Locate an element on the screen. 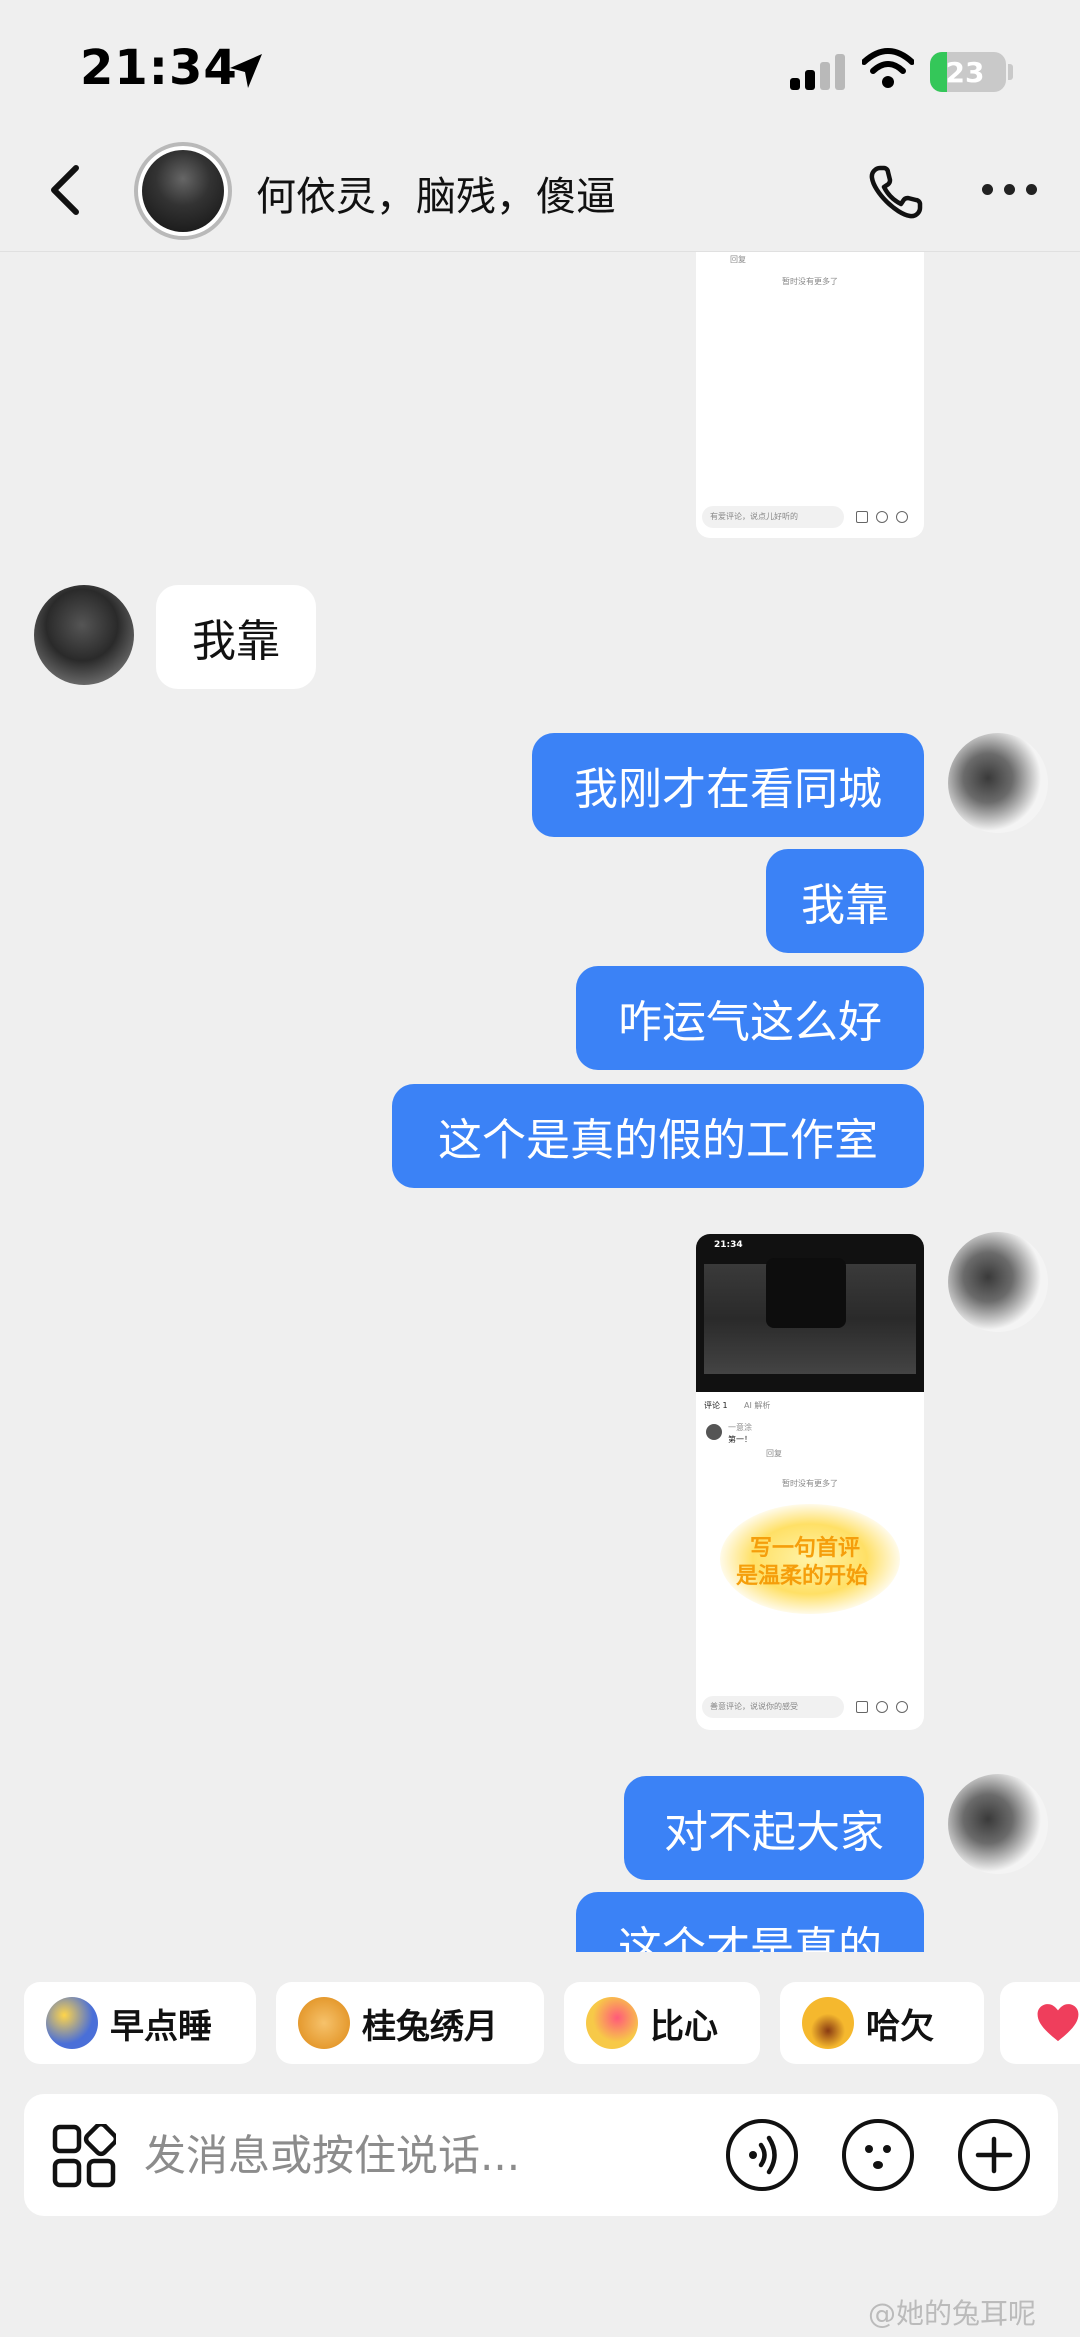 The width and height of the screenshot is (1080, 2337). shot-commenter: 一意涂 is located at coordinates (740, 1427).